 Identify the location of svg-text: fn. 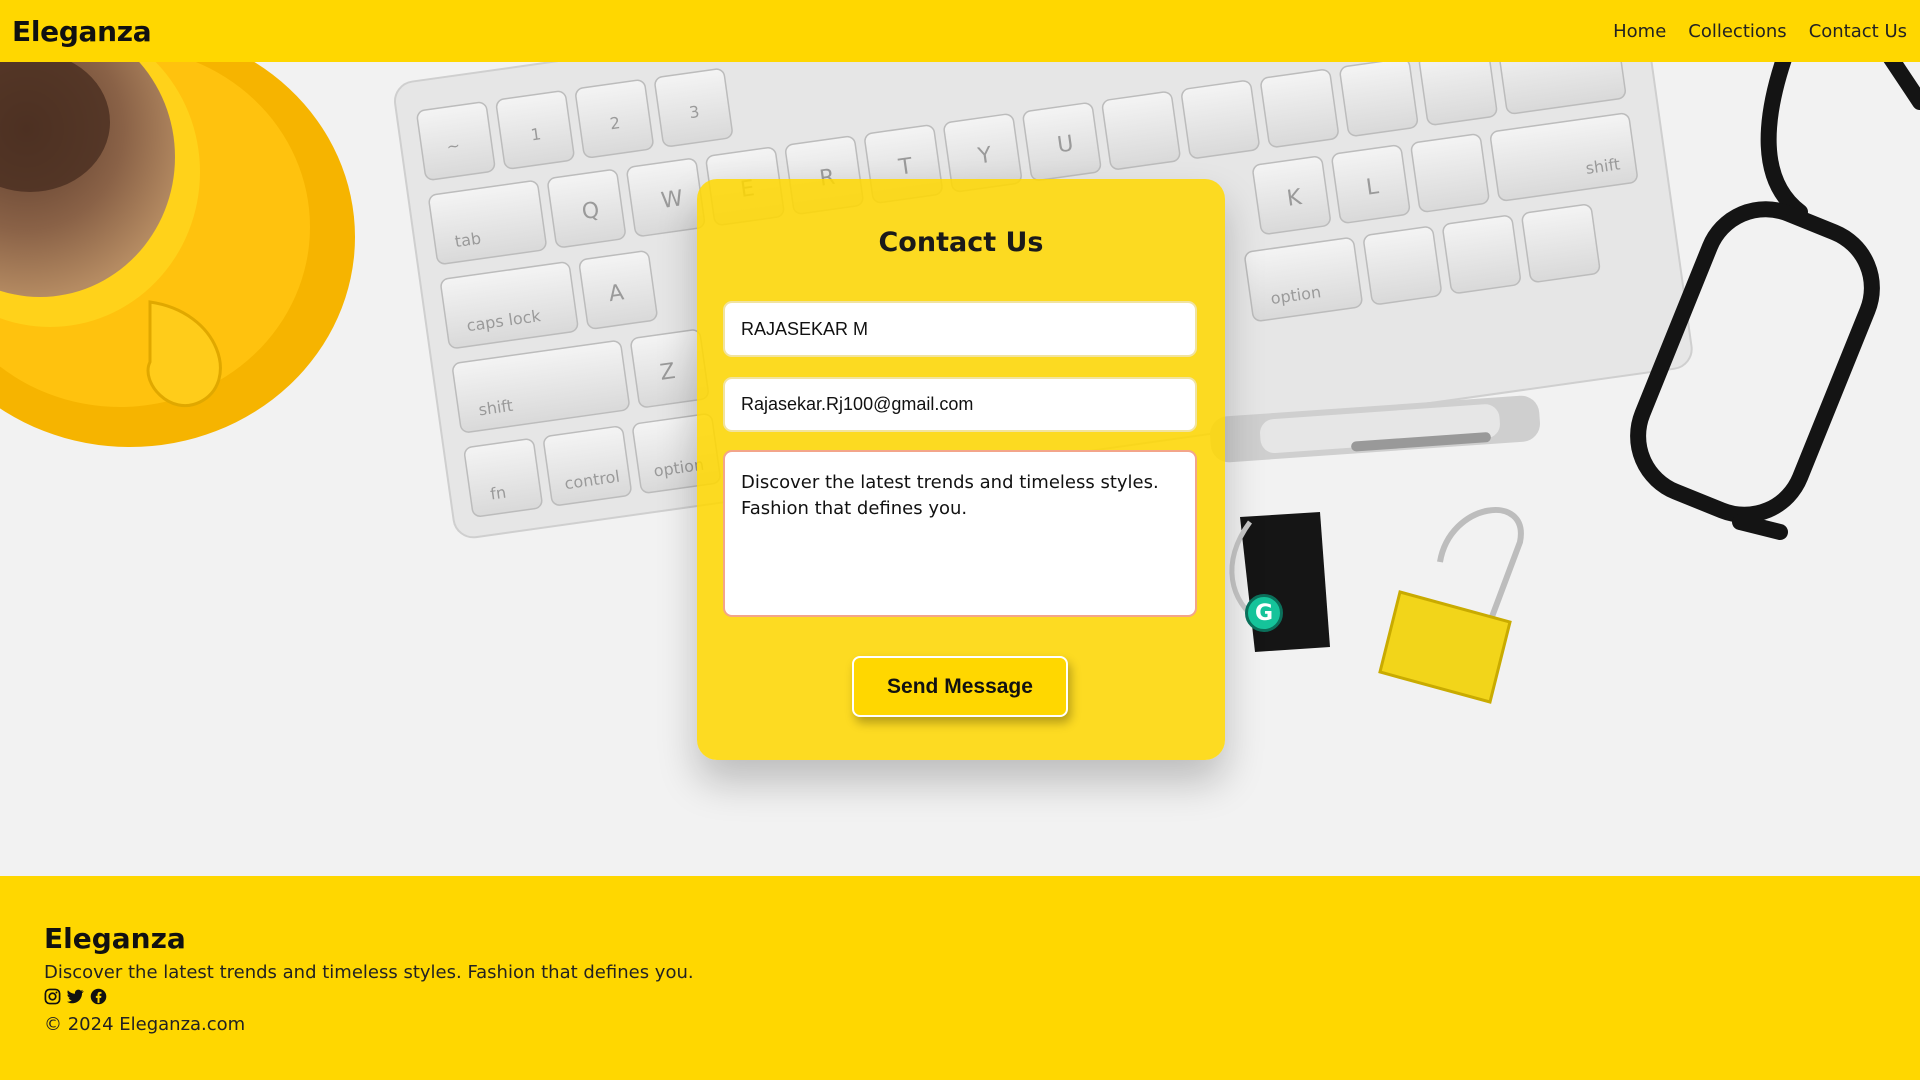
(498, 493).